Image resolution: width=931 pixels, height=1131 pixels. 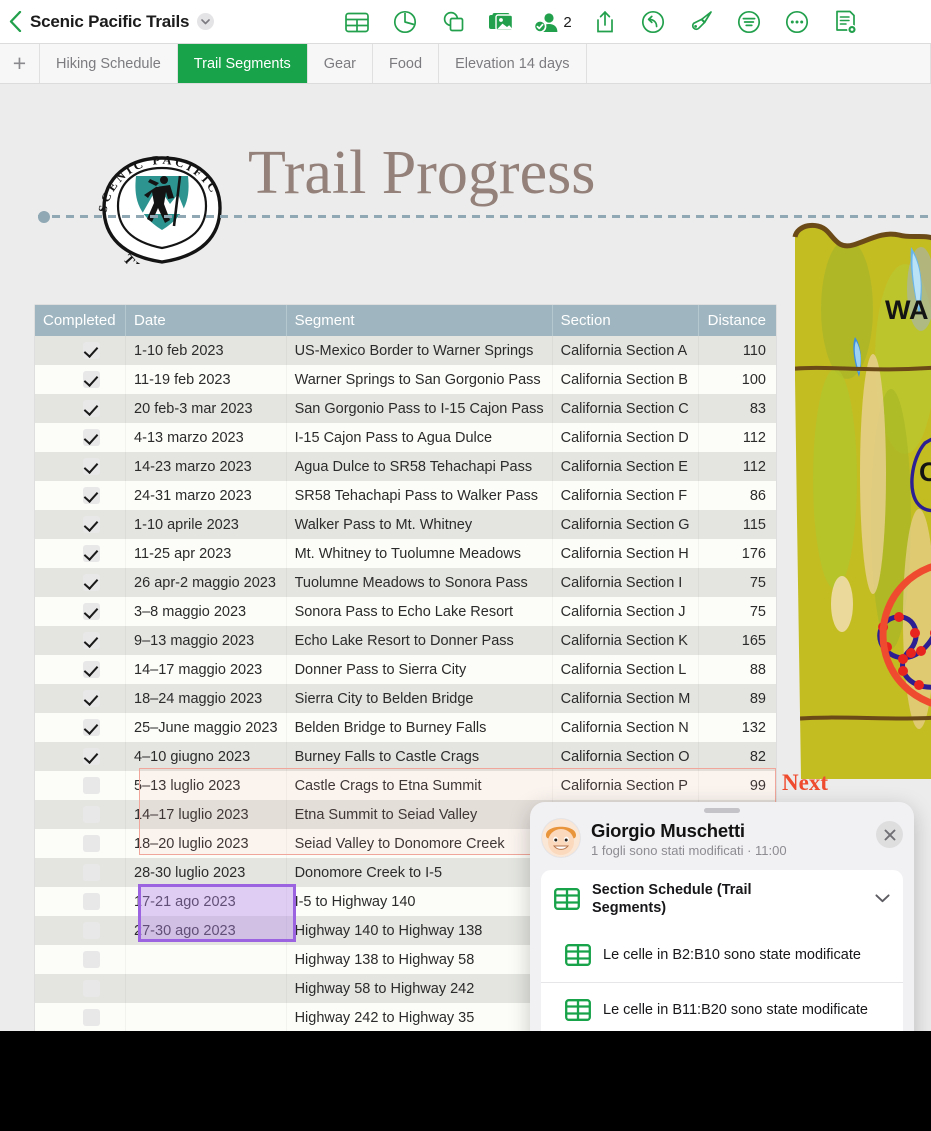 I want to click on cell-date: 20 feb-3 mar 2023, so click(x=206, y=408).